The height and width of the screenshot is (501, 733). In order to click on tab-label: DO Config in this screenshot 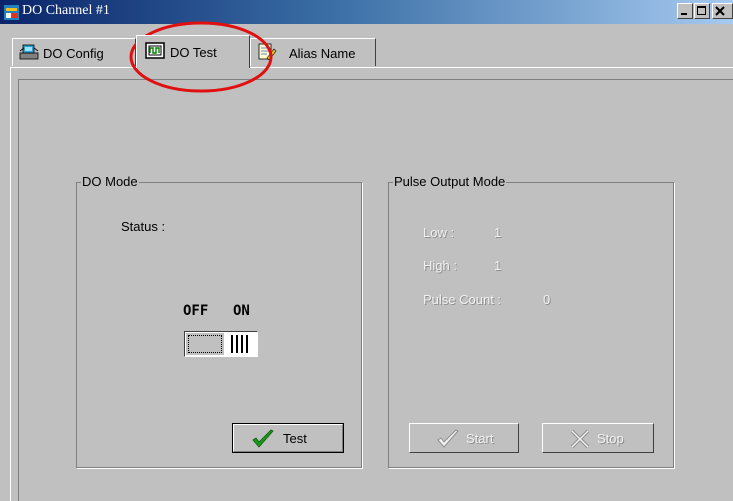, I will do `click(73, 53)`.